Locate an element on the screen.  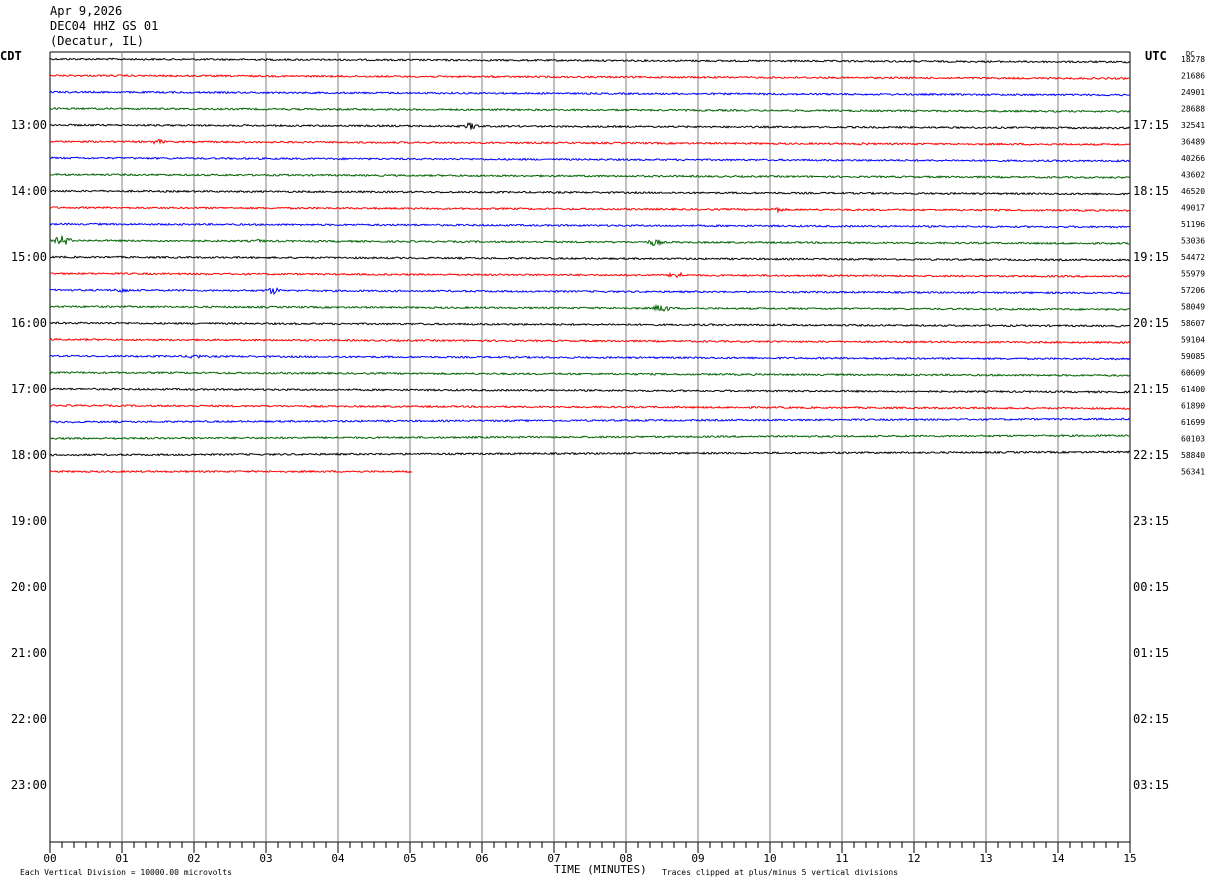
dc-offset-label: 58840 is located at coordinates (1193, 455).